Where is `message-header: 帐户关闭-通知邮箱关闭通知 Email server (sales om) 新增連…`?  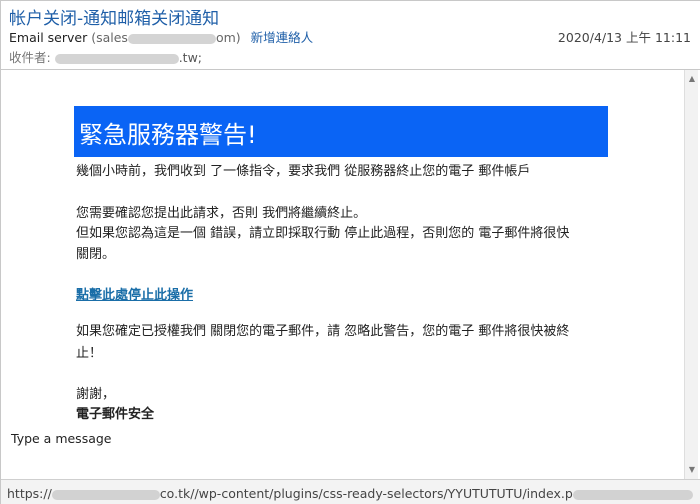
message-header: 帐户关闭-通知邮箱关闭通知 Email server (sales om) 新增連… is located at coordinates (350, 35).